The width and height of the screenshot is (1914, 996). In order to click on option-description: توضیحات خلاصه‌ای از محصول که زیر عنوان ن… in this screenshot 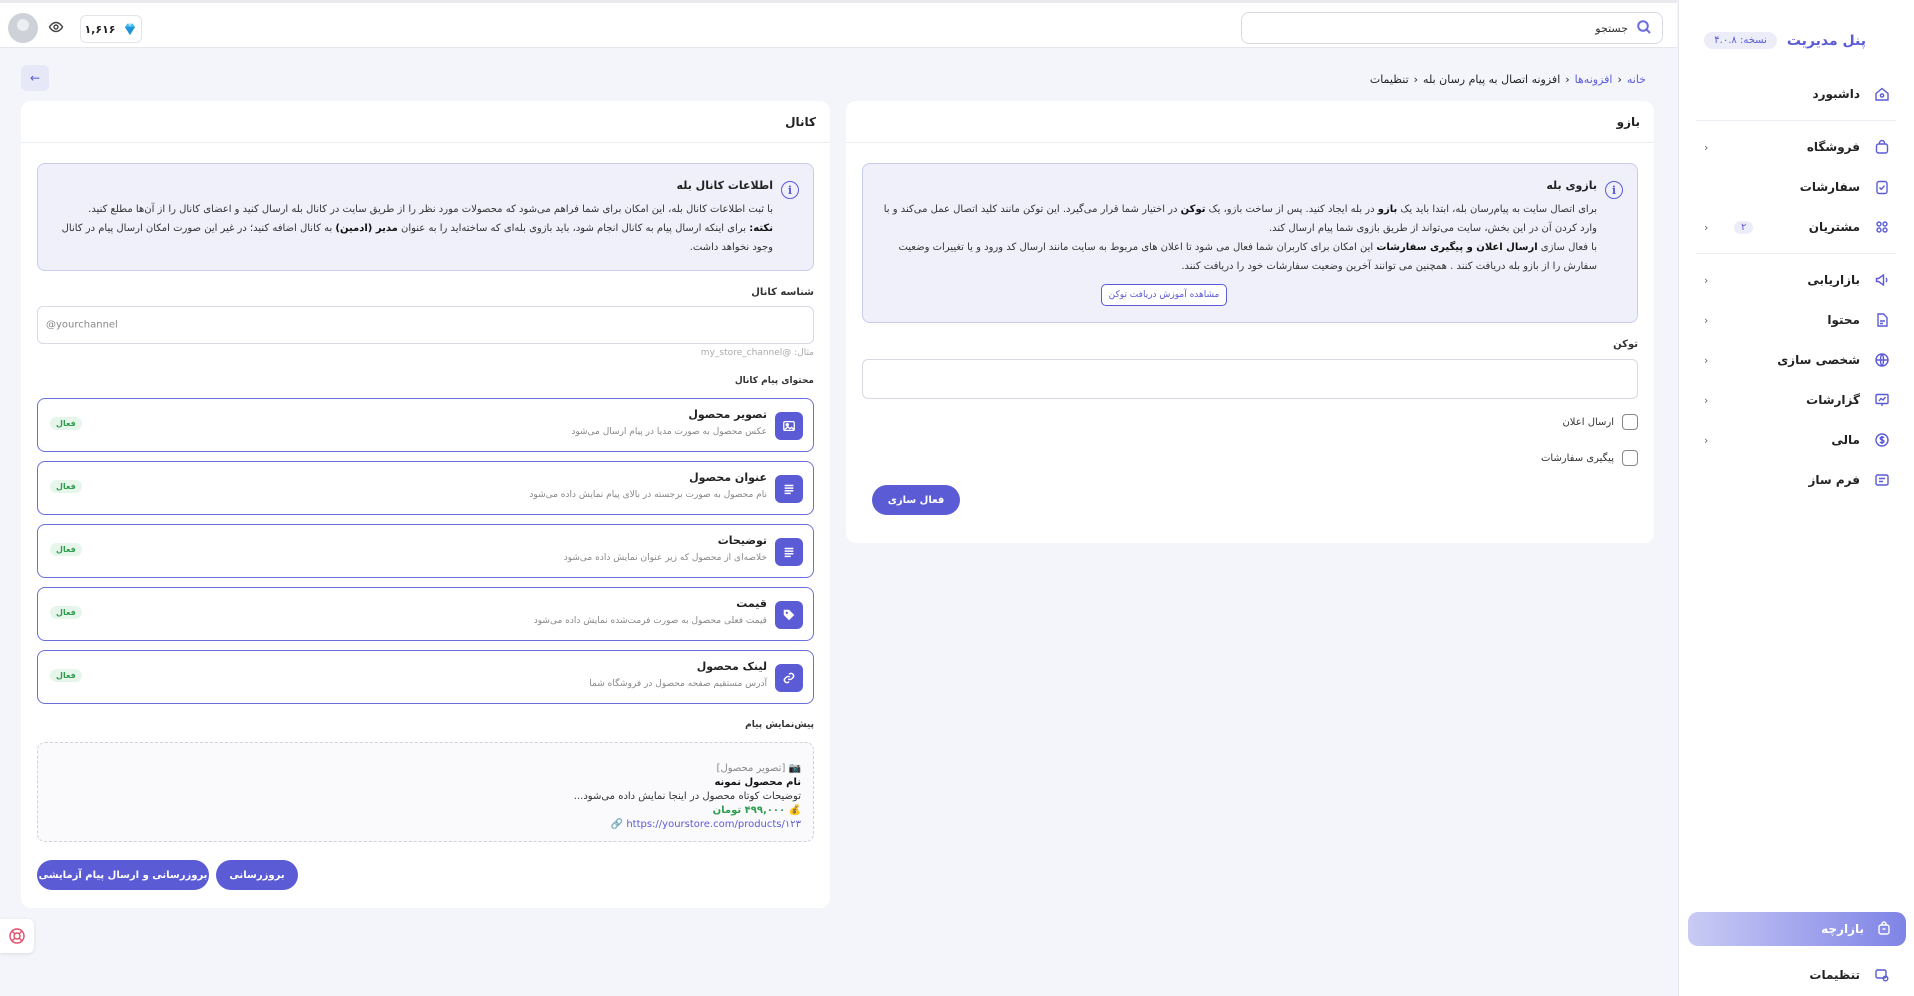, I will do `click(425, 551)`.